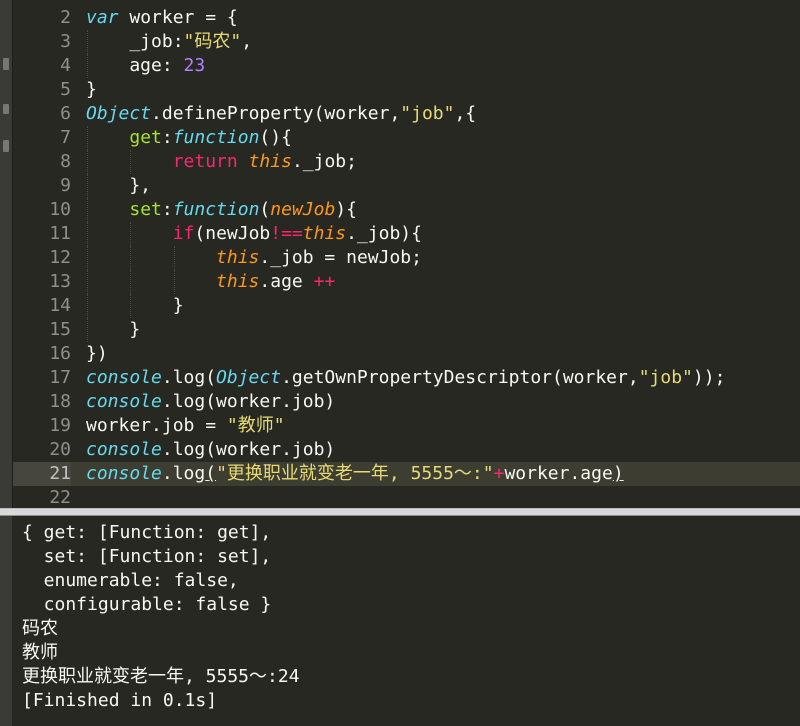 The image size is (800, 726). I want to click on code-token: ._job = newJob;, so click(340, 257).